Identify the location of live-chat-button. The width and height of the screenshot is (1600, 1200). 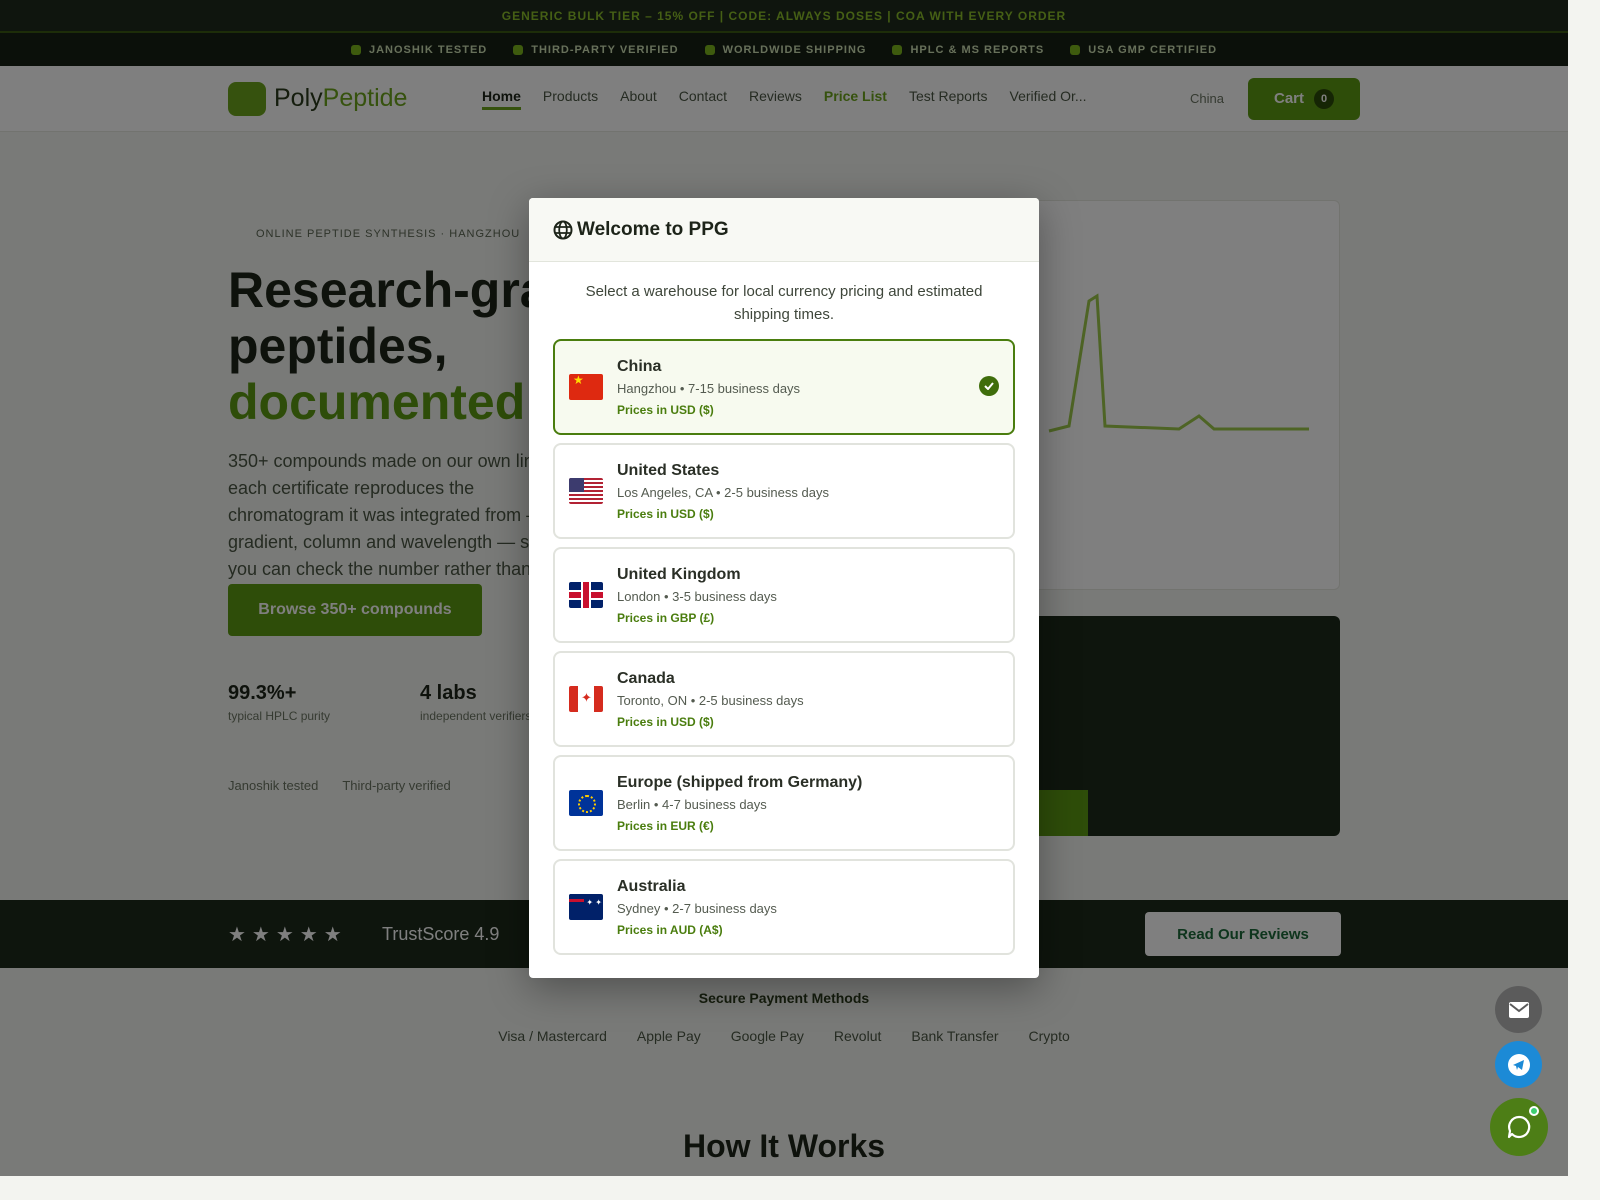
(1519, 1127).